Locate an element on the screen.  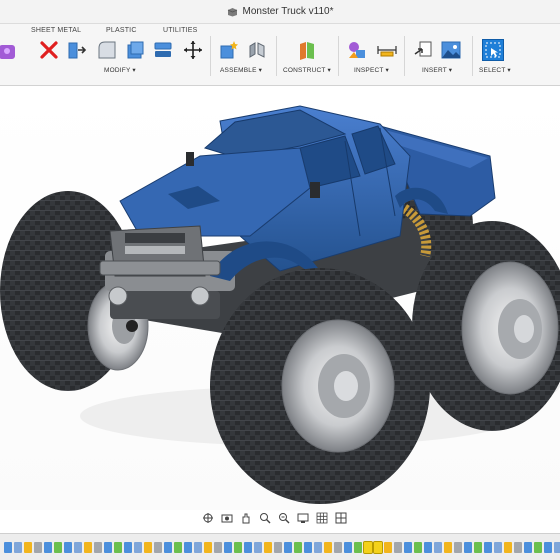
document-title-text: Monster Truck v110* is located at coordinates (288, 11).